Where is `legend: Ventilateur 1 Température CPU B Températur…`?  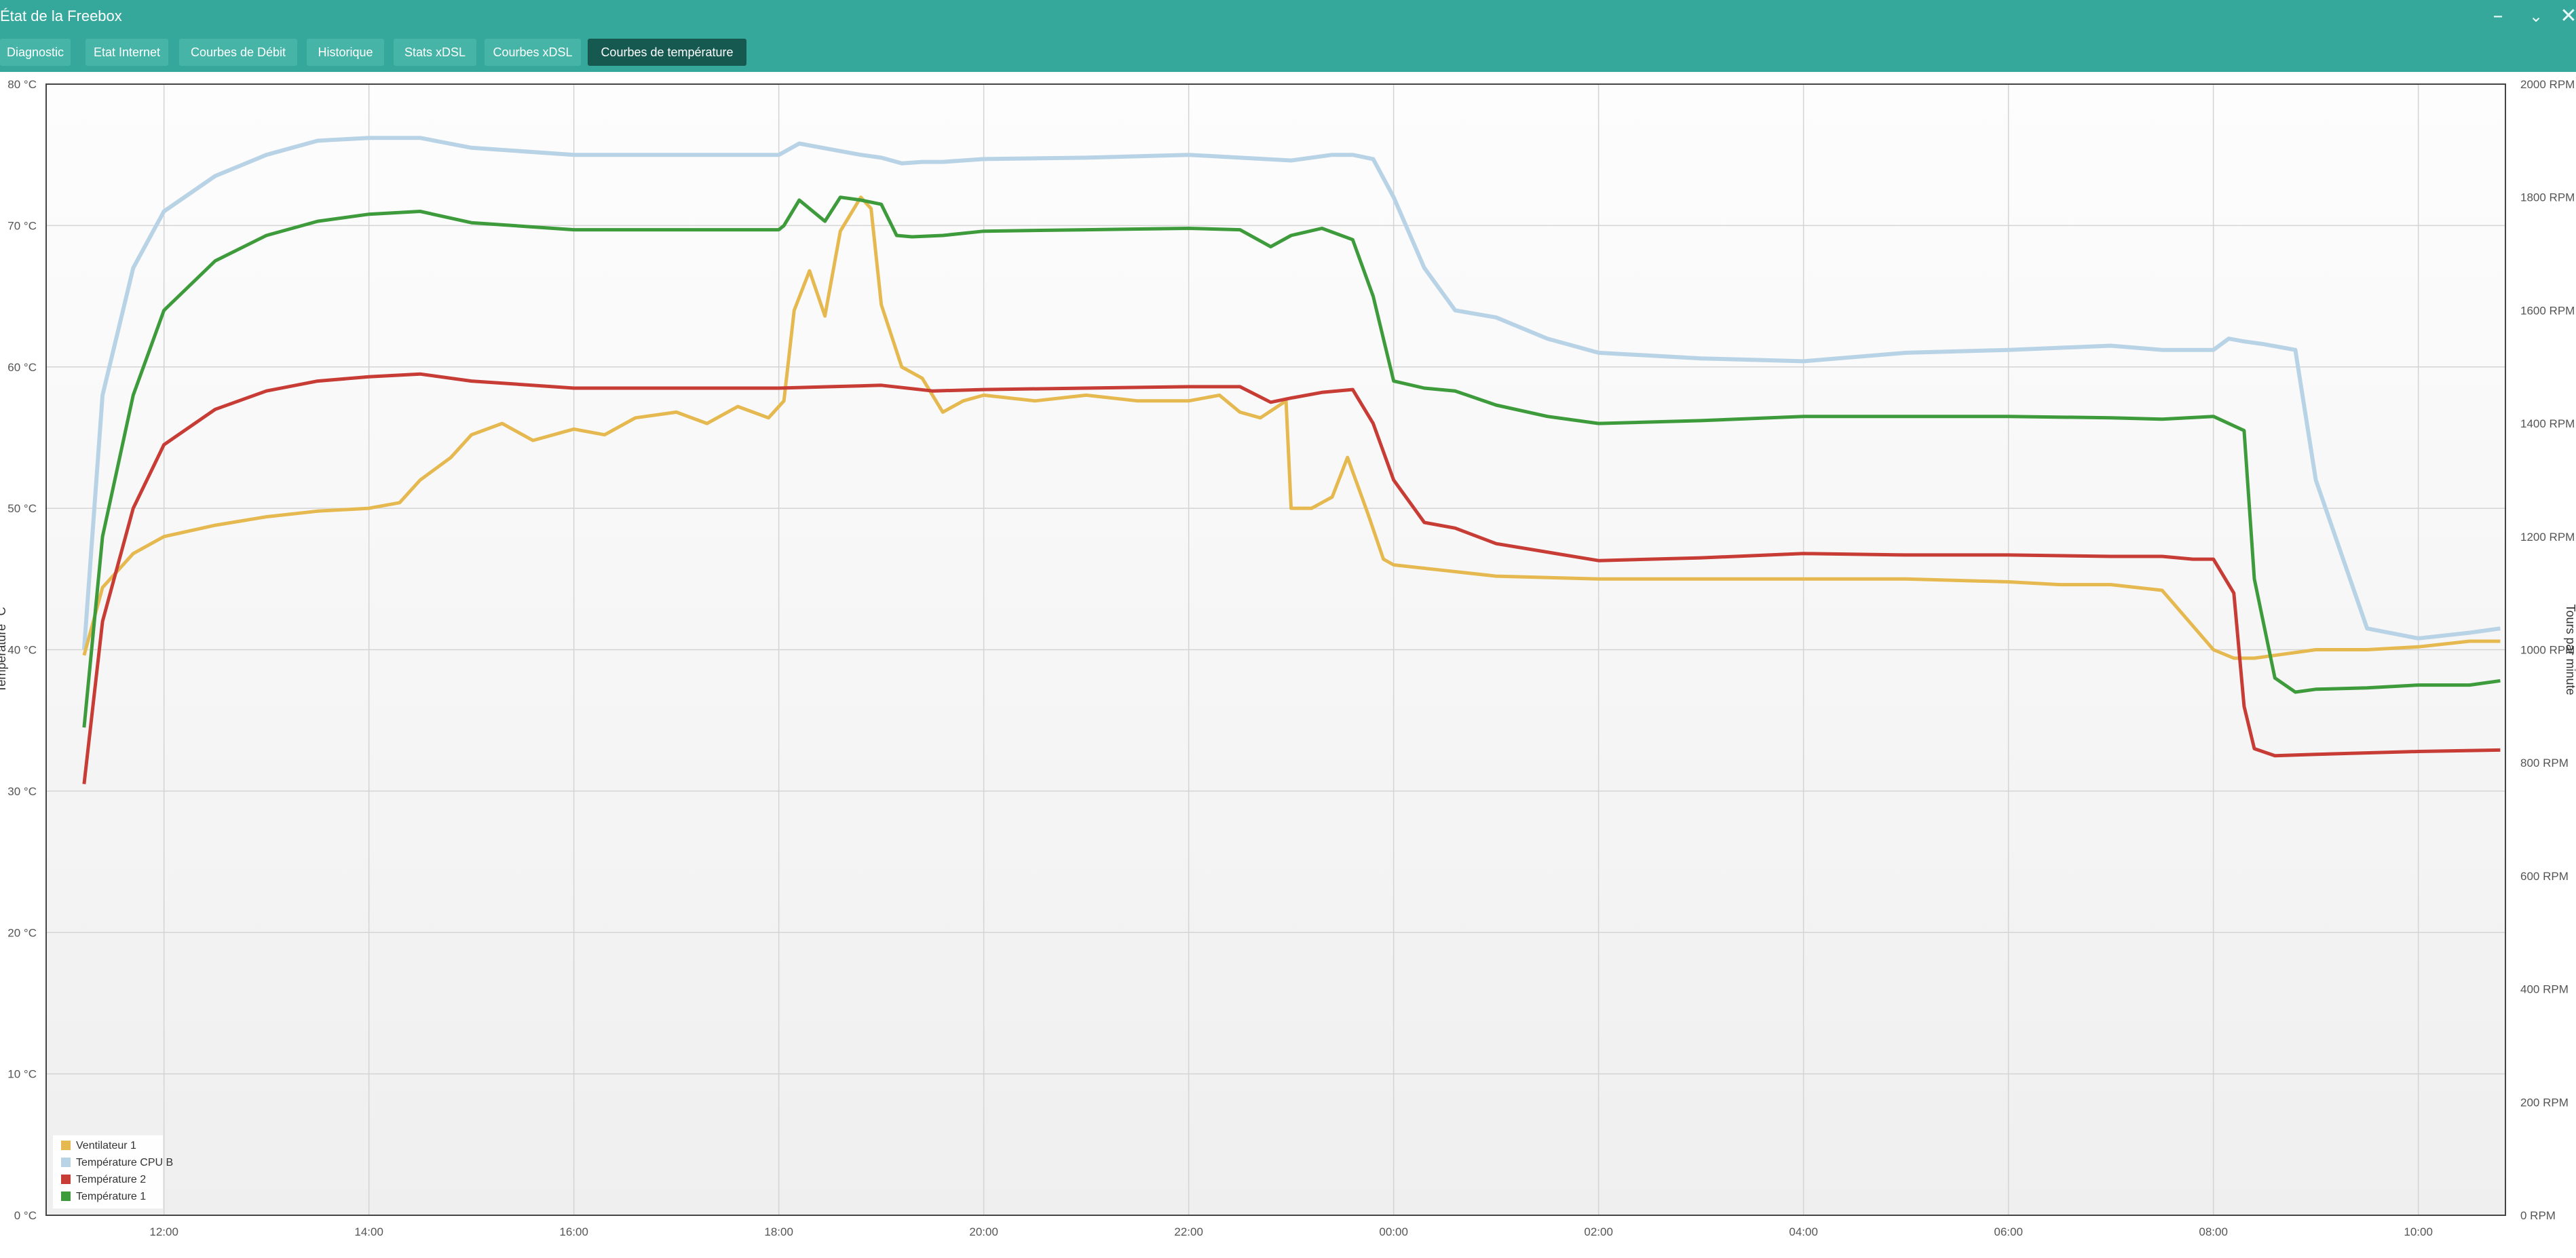
legend: Ventilateur 1 Température CPU B Températur… is located at coordinates (113, 1171).